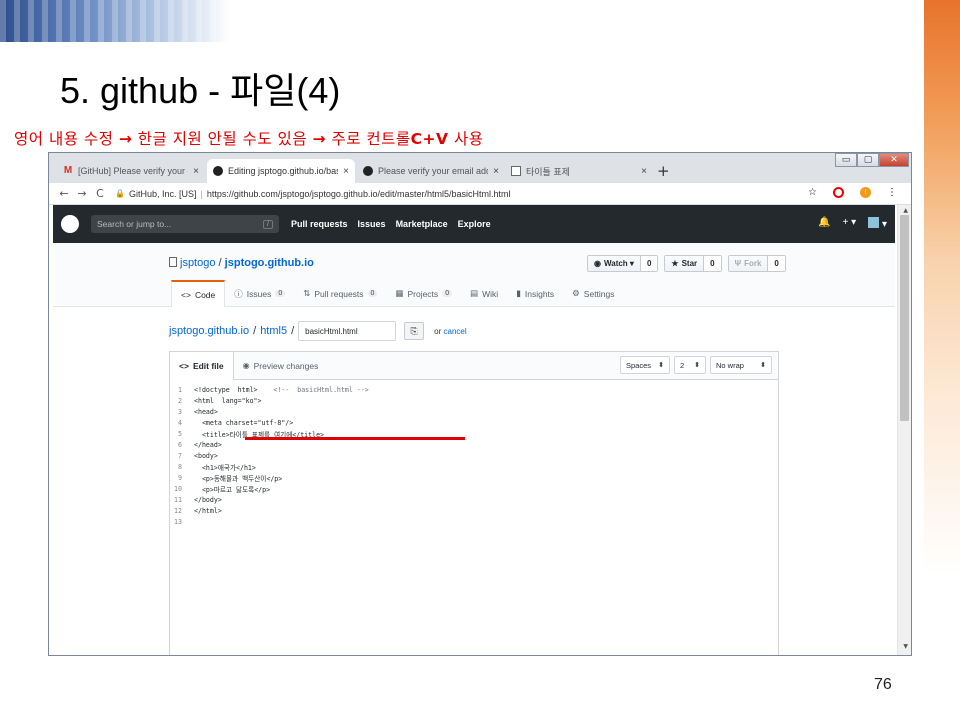 The width and height of the screenshot is (960, 720). What do you see at coordinates (756, 263) in the screenshot?
I see `fork-button: Ψ Fork 0` at bounding box center [756, 263].